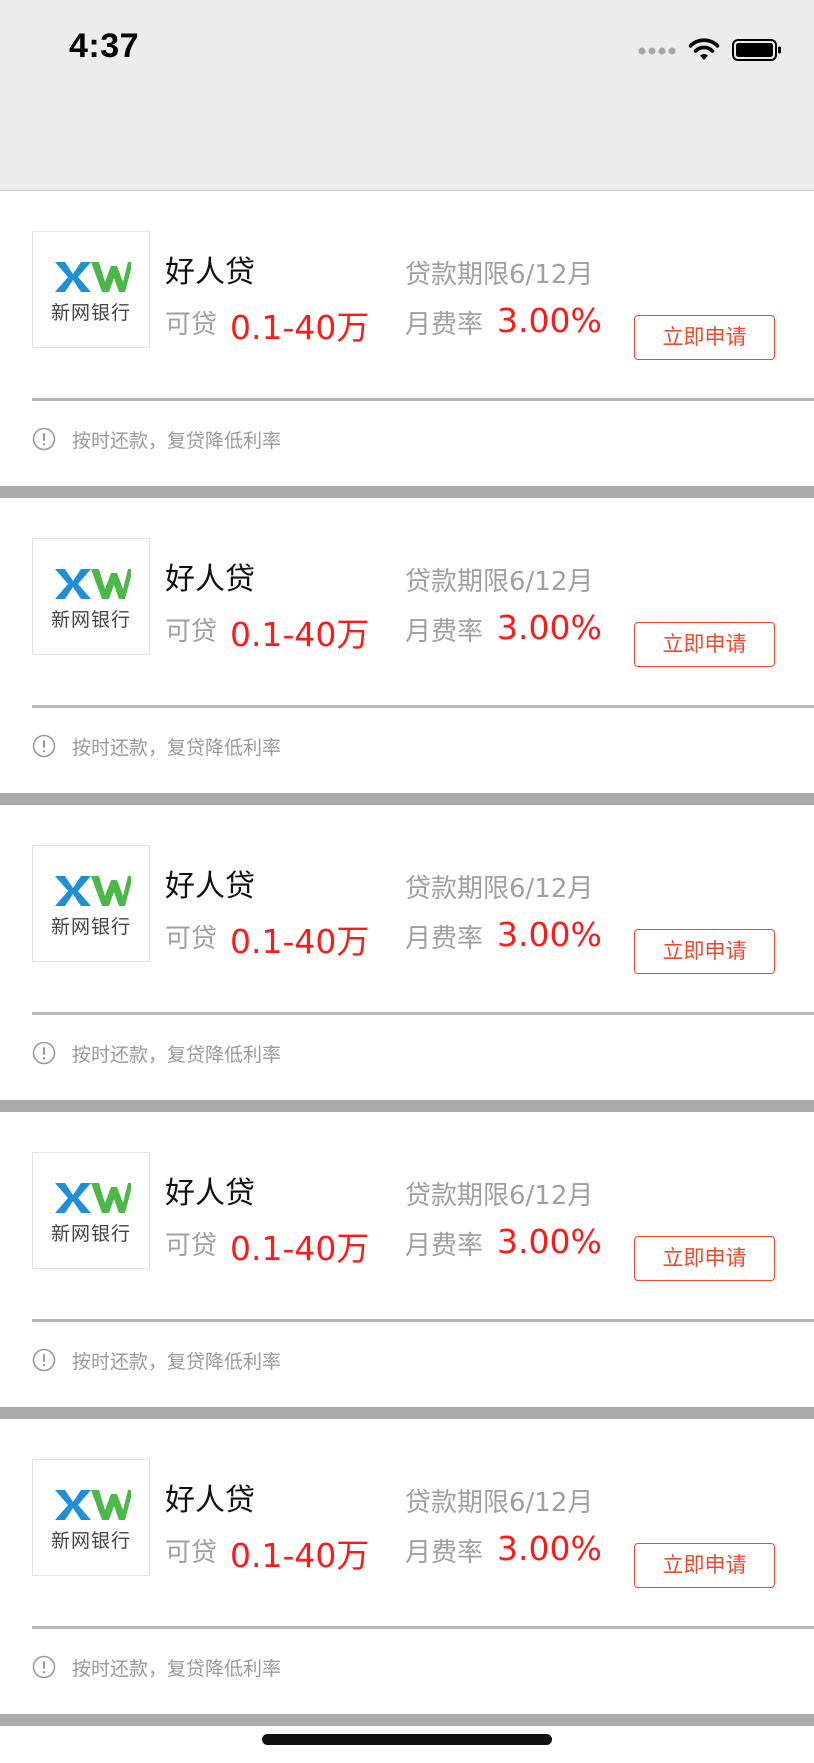 The height and width of the screenshot is (1763, 814). I want to click on status-bar: 4:37, so click(407, 95).